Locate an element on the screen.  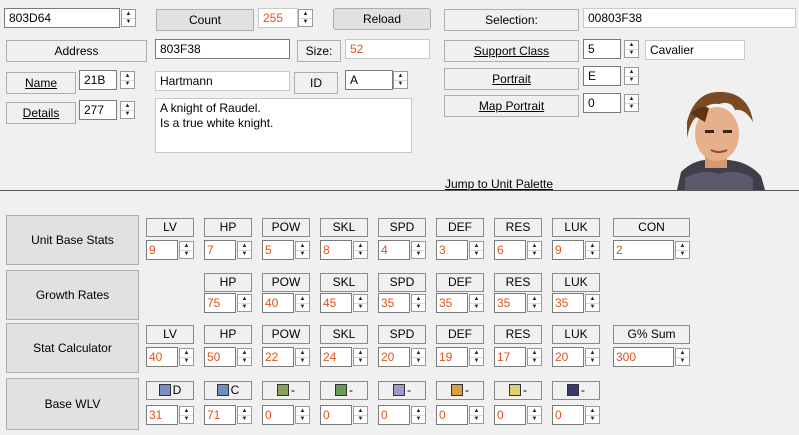
base_stats-value-1: 7 is located at coordinates (220, 250).